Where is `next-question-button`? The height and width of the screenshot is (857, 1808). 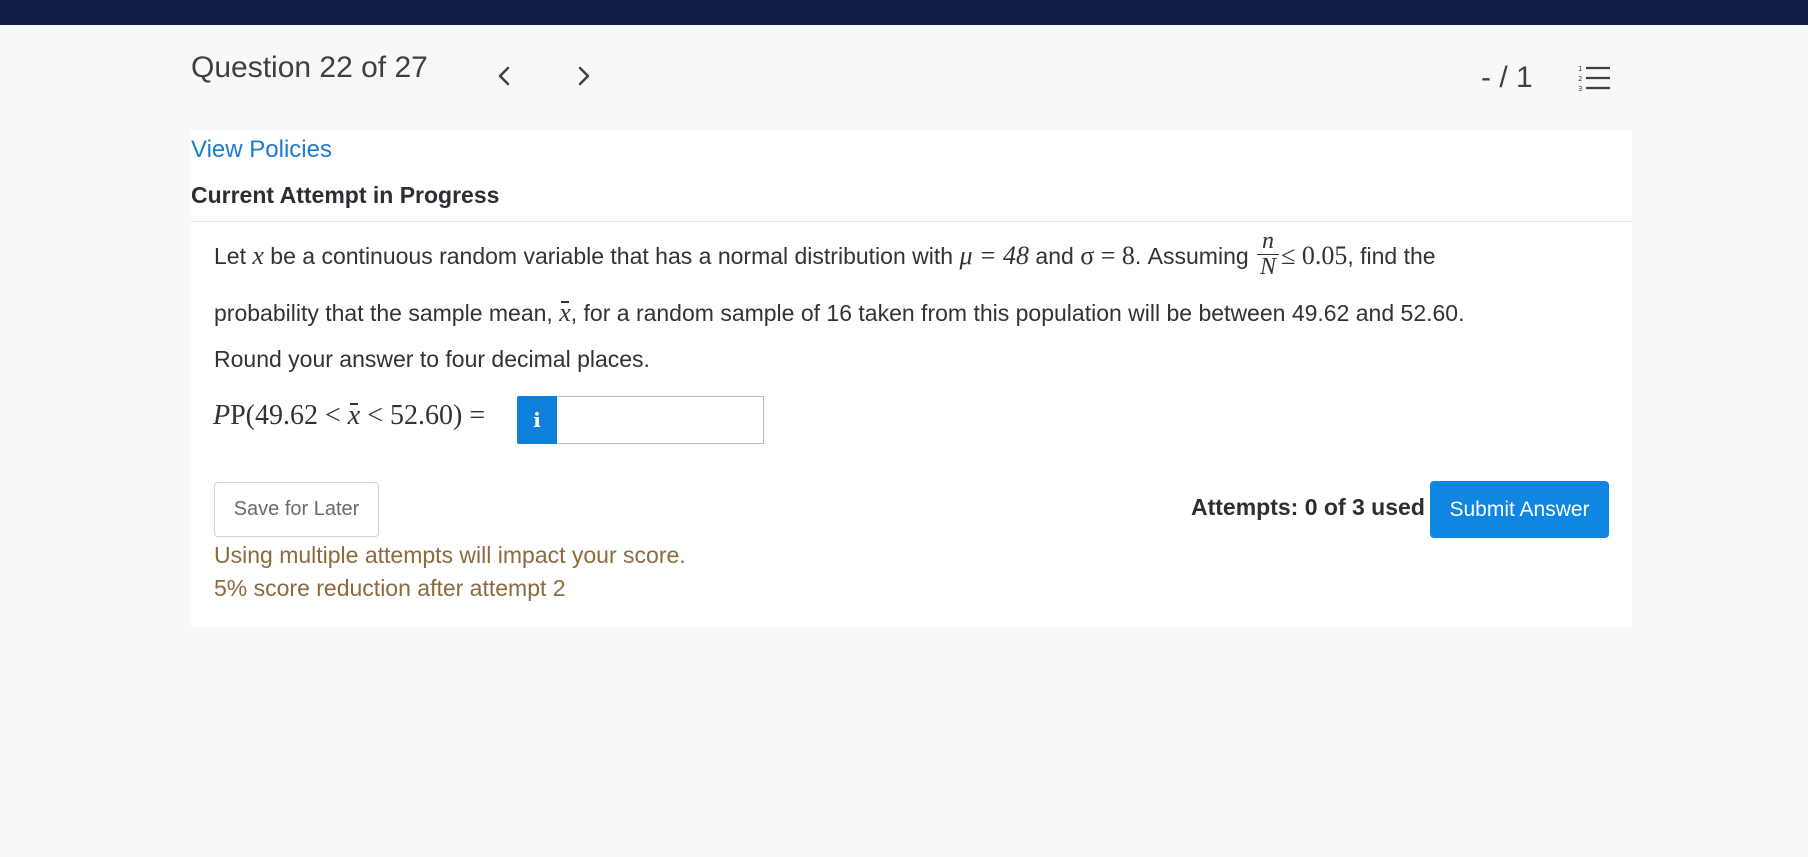
next-question-button is located at coordinates (583, 76).